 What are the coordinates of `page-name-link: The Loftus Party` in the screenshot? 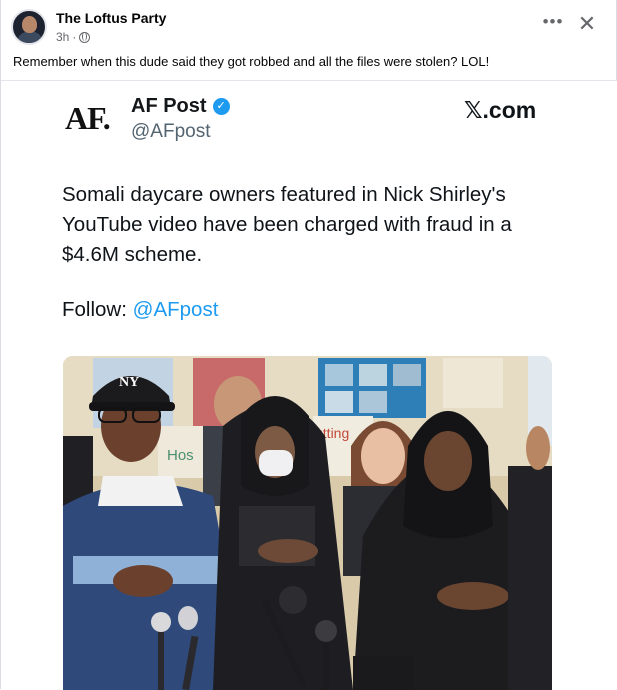 It's located at (111, 18).